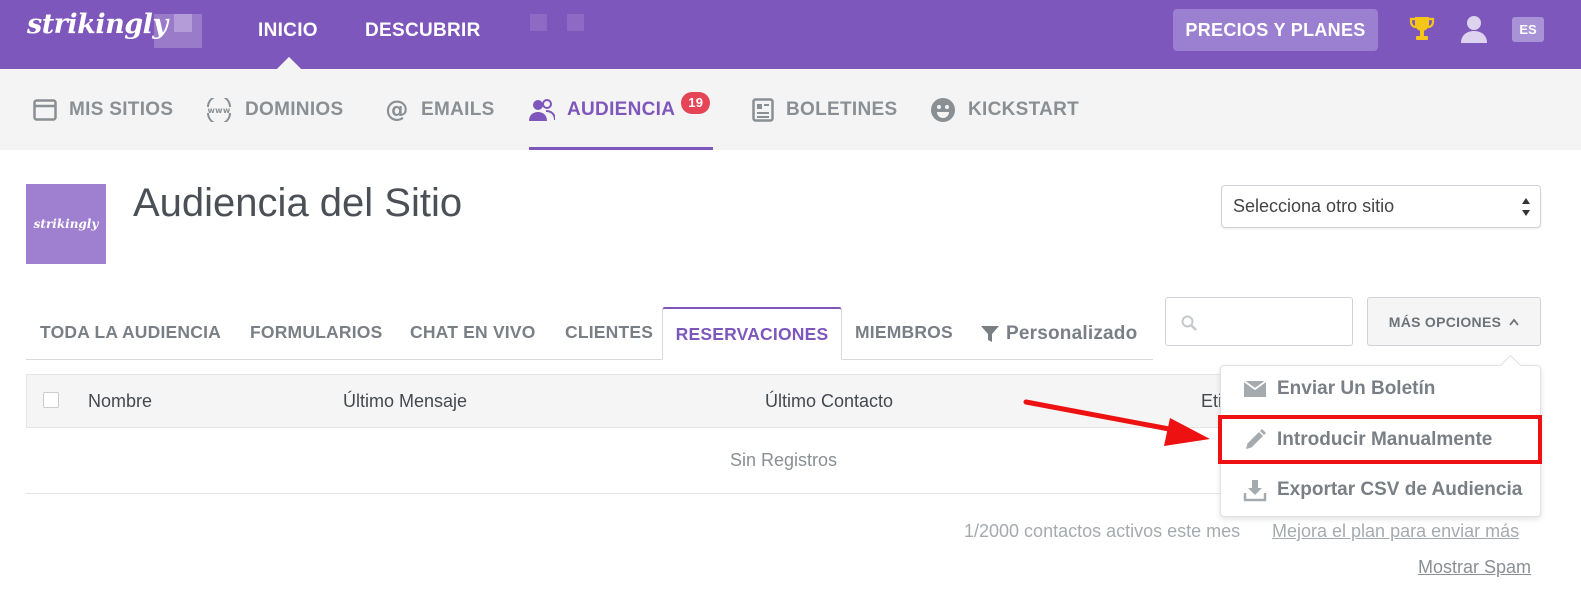  Describe the element at coordinates (1400, 489) in the screenshot. I see `menu-item-label: Exportar CSV de Audiencia` at that location.